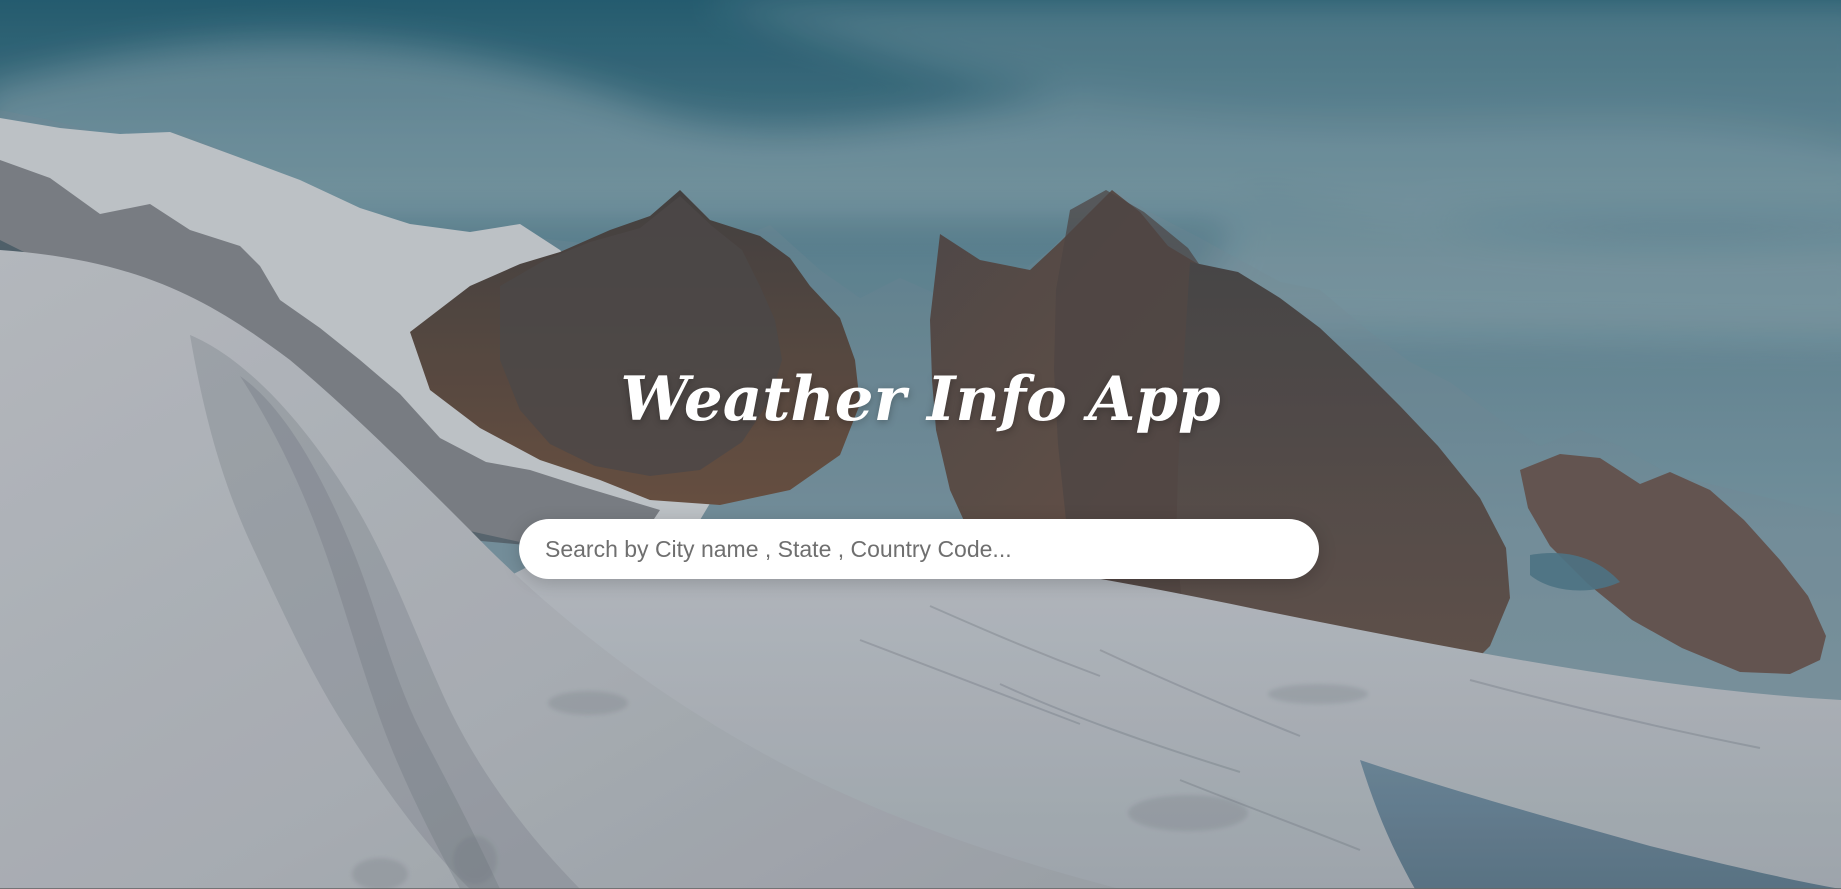 The image size is (1841, 889). Describe the element at coordinates (920, 399) in the screenshot. I see `app-title: Weather Info App` at that location.